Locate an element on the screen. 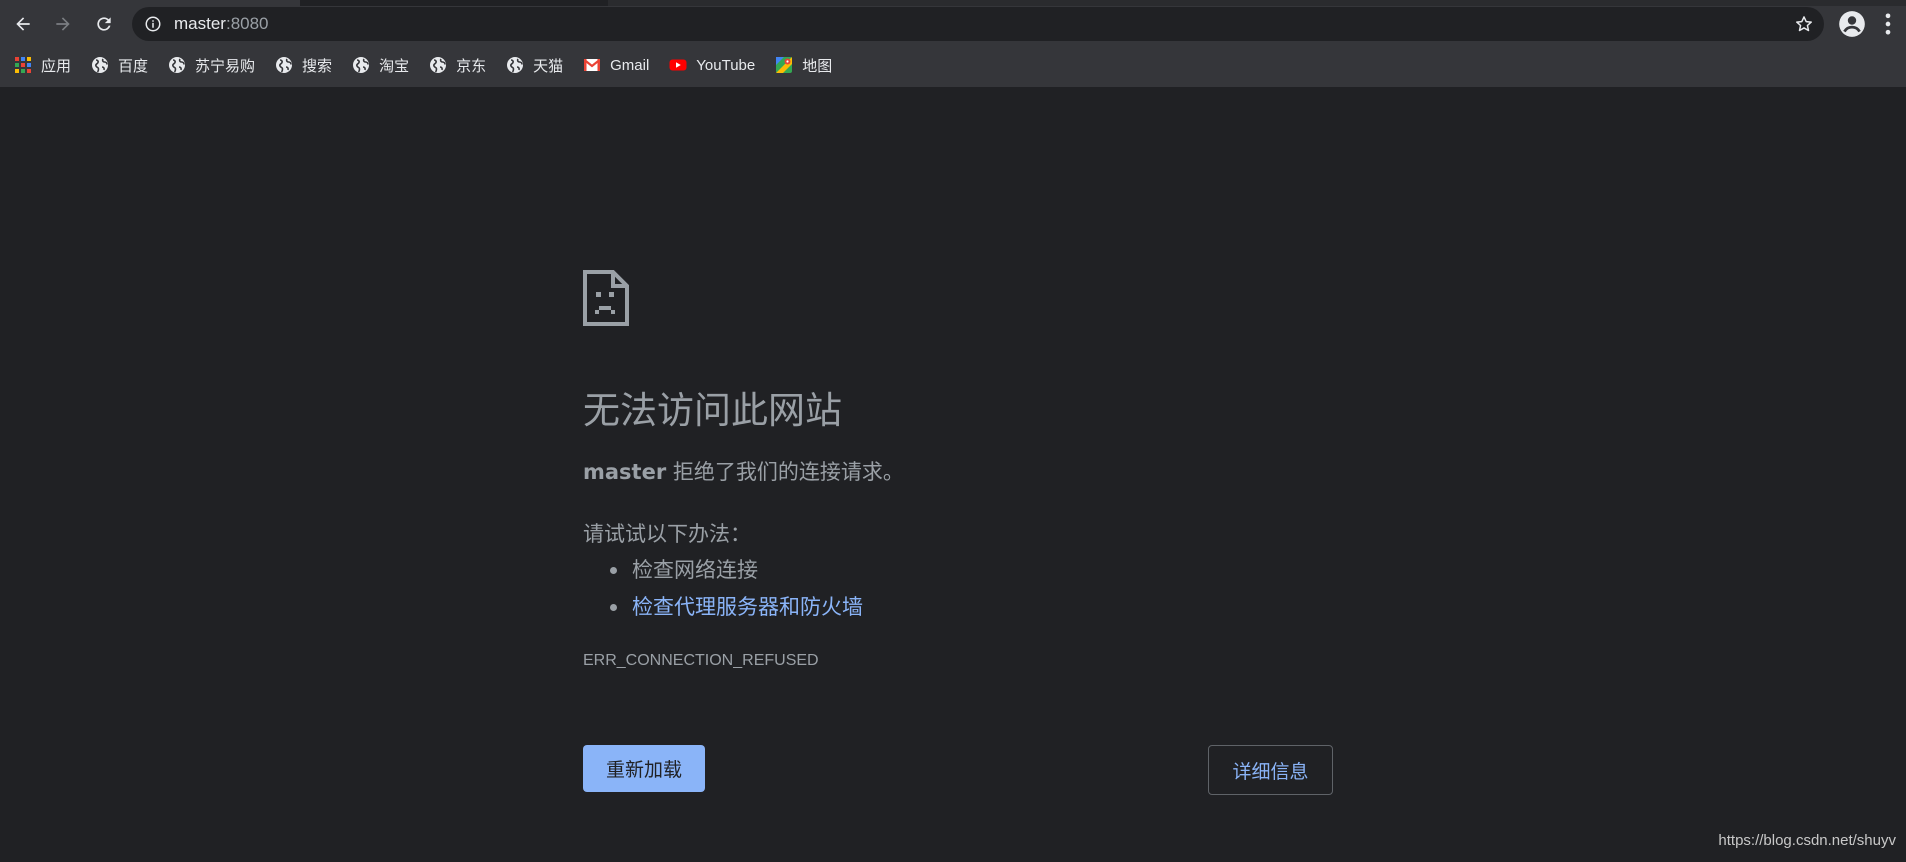 Image resolution: width=1906 pixels, height=862 pixels. inactive-tab-area is located at coordinates (1257, 3).